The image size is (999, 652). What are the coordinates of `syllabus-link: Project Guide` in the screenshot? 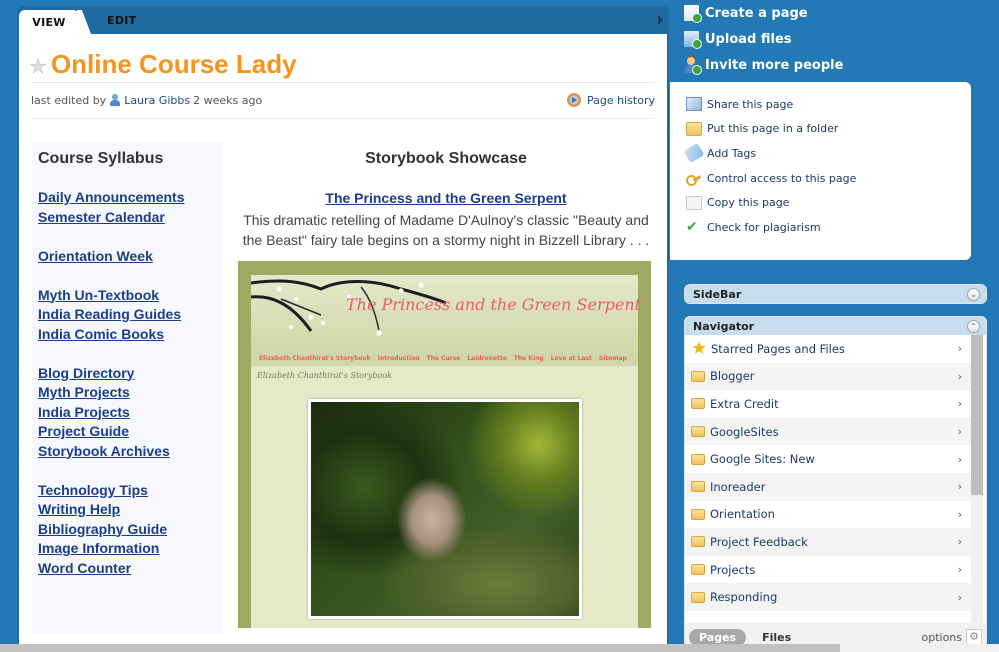 It's located at (127, 432).